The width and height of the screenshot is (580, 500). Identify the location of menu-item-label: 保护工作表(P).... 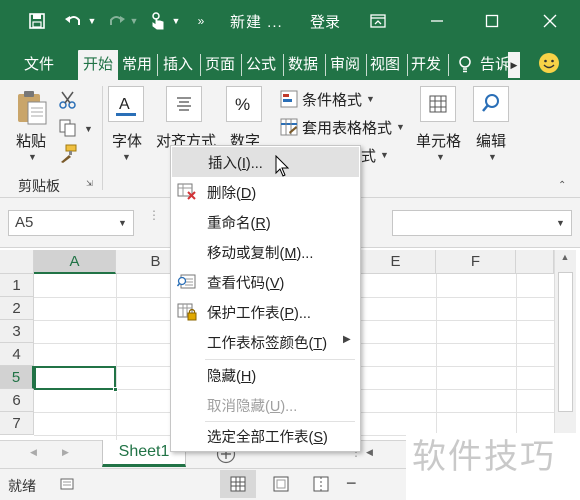
(259, 314).